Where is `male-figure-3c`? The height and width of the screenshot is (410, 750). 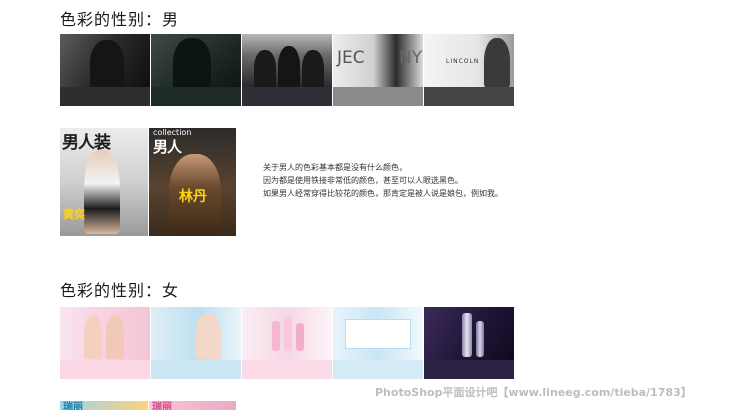
male-figure-3c is located at coordinates (313, 70).